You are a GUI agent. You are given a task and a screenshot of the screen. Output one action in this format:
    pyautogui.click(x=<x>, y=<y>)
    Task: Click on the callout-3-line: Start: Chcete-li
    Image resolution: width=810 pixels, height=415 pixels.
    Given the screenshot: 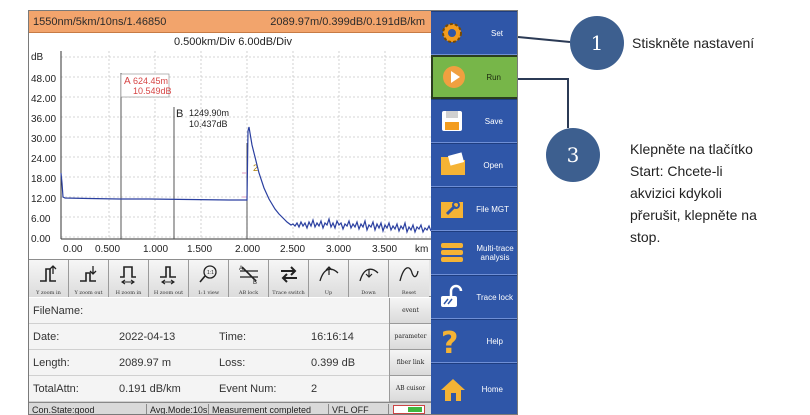 What is the action you would take?
    pyautogui.click(x=676, y=171)
    